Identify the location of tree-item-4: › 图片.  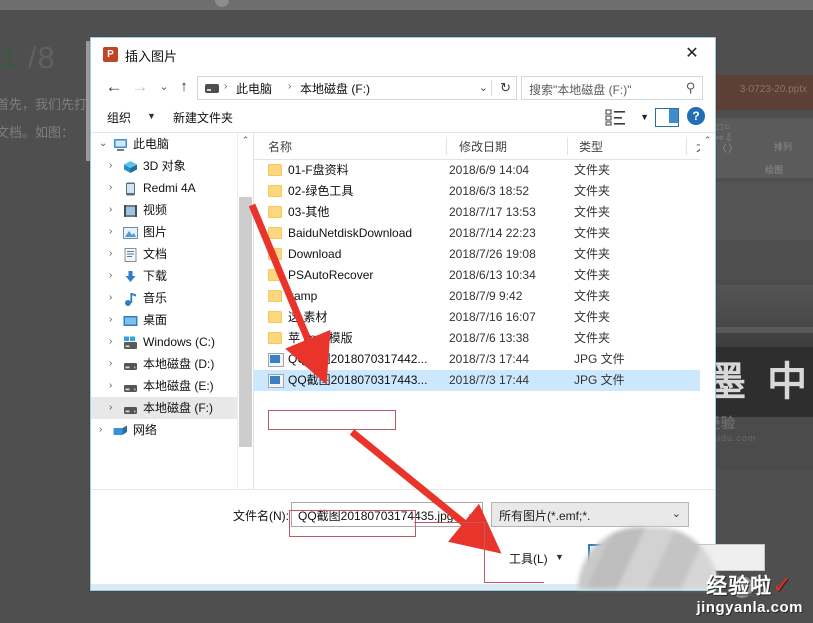
(172, 232).